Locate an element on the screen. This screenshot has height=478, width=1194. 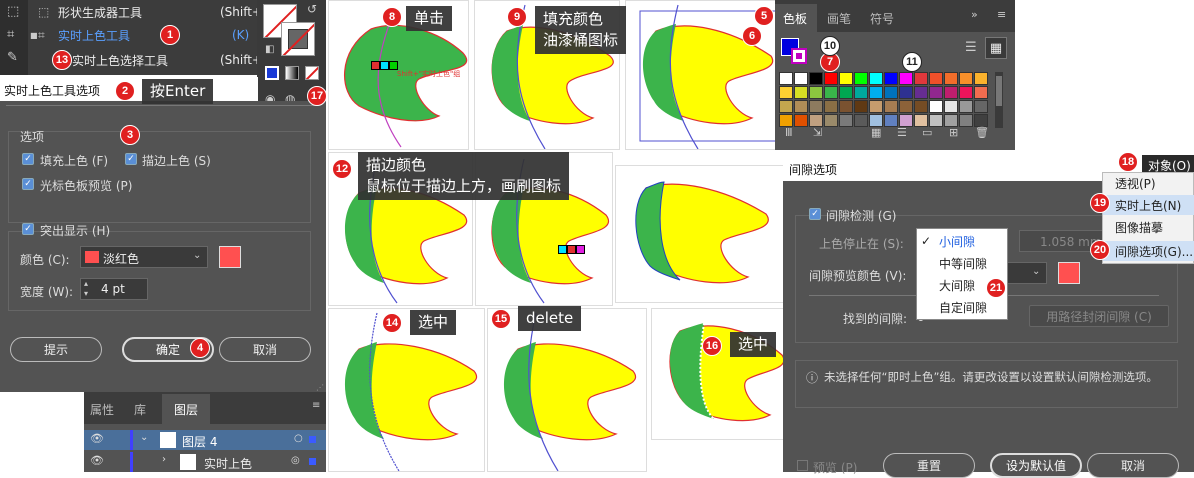
set-default-button: 设为默认值 is located at coordinates (1036, 465).